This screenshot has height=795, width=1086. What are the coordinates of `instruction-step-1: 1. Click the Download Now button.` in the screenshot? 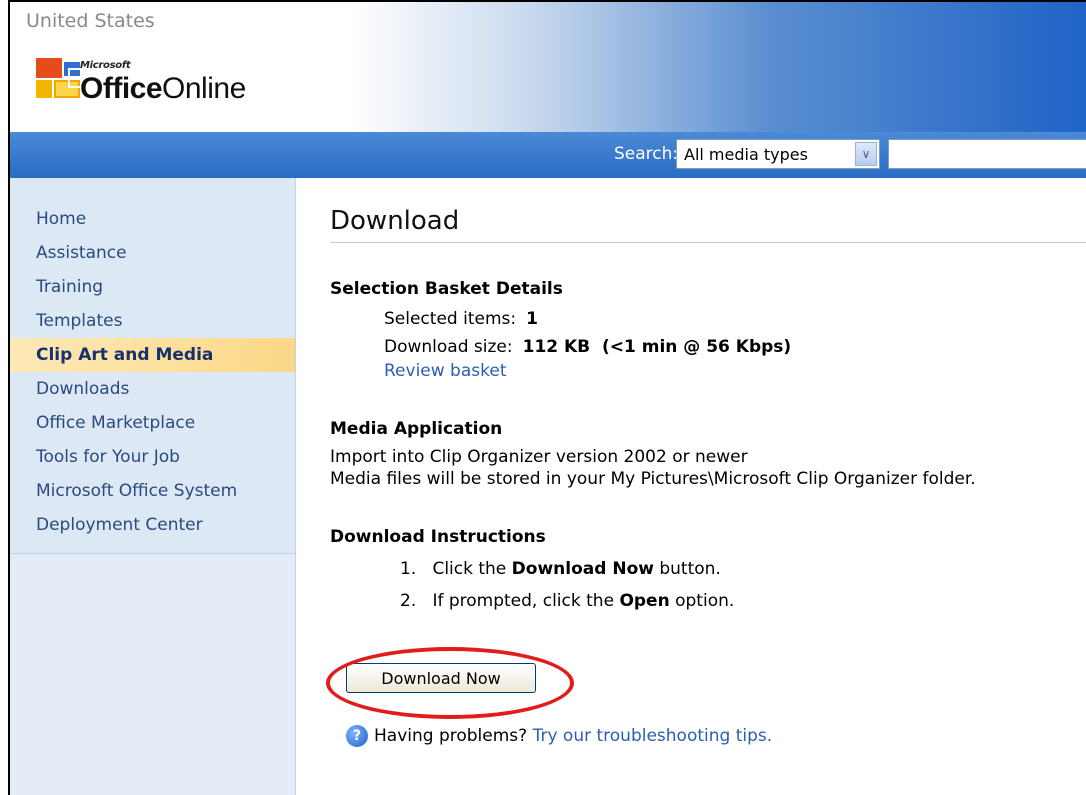 It's located at (743, 569).